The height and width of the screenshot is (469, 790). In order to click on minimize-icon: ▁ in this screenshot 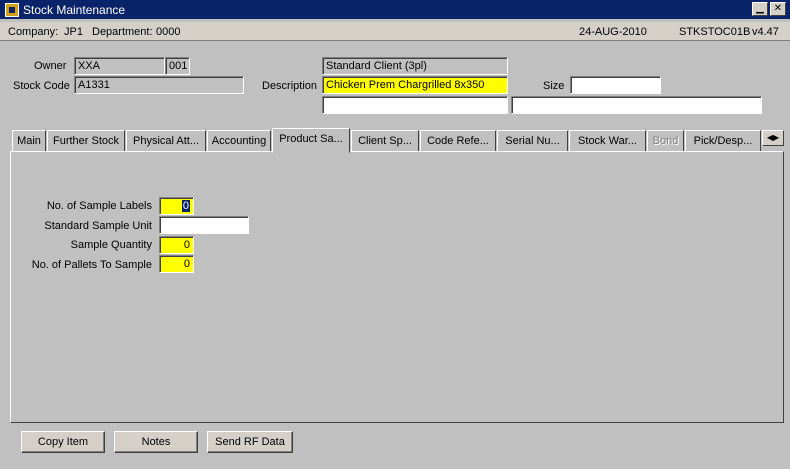, I will do `click(760, 9)`.